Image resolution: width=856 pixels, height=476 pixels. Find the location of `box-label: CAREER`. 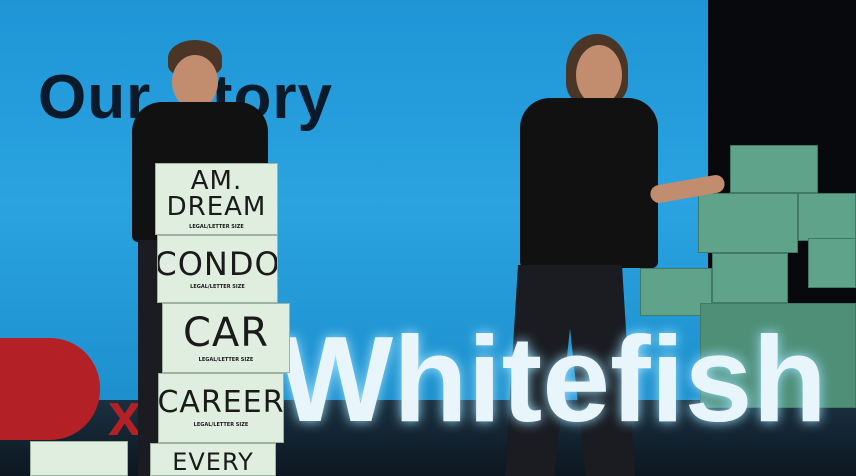

box-label: CAREER is located at coordinates (221, 402).